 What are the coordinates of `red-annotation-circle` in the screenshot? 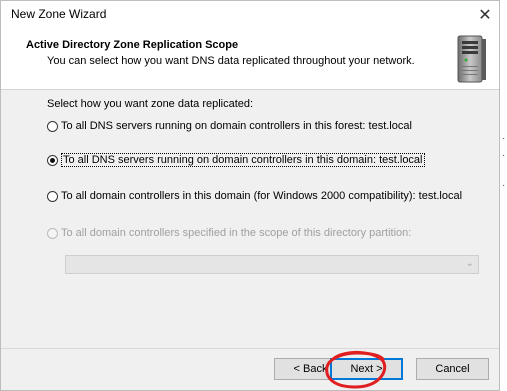 It's located at (356, 370).